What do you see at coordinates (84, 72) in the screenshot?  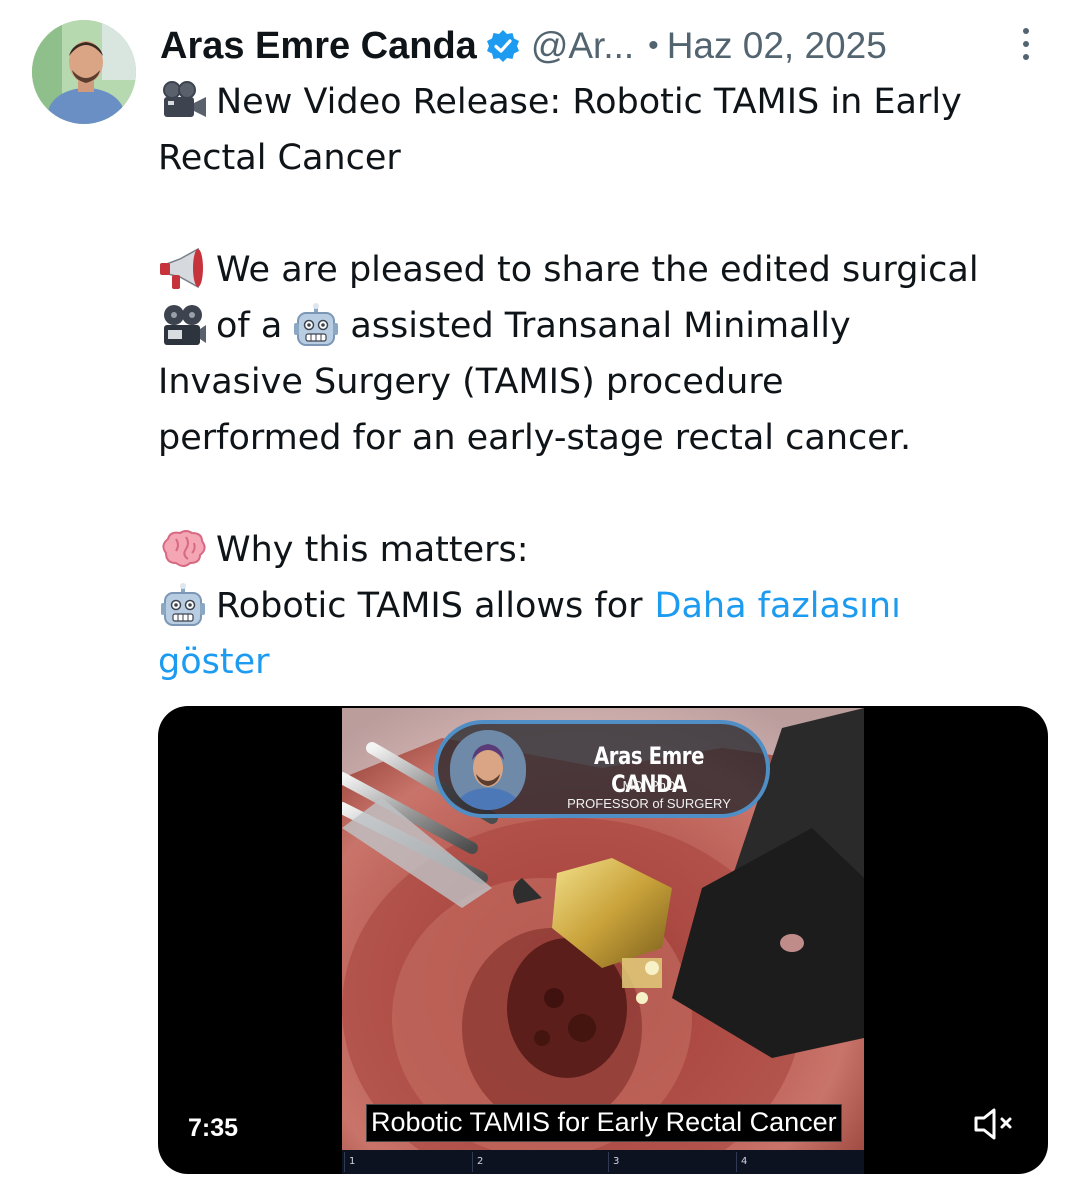 I see `author-avatar` at bounding box center [84, 72].